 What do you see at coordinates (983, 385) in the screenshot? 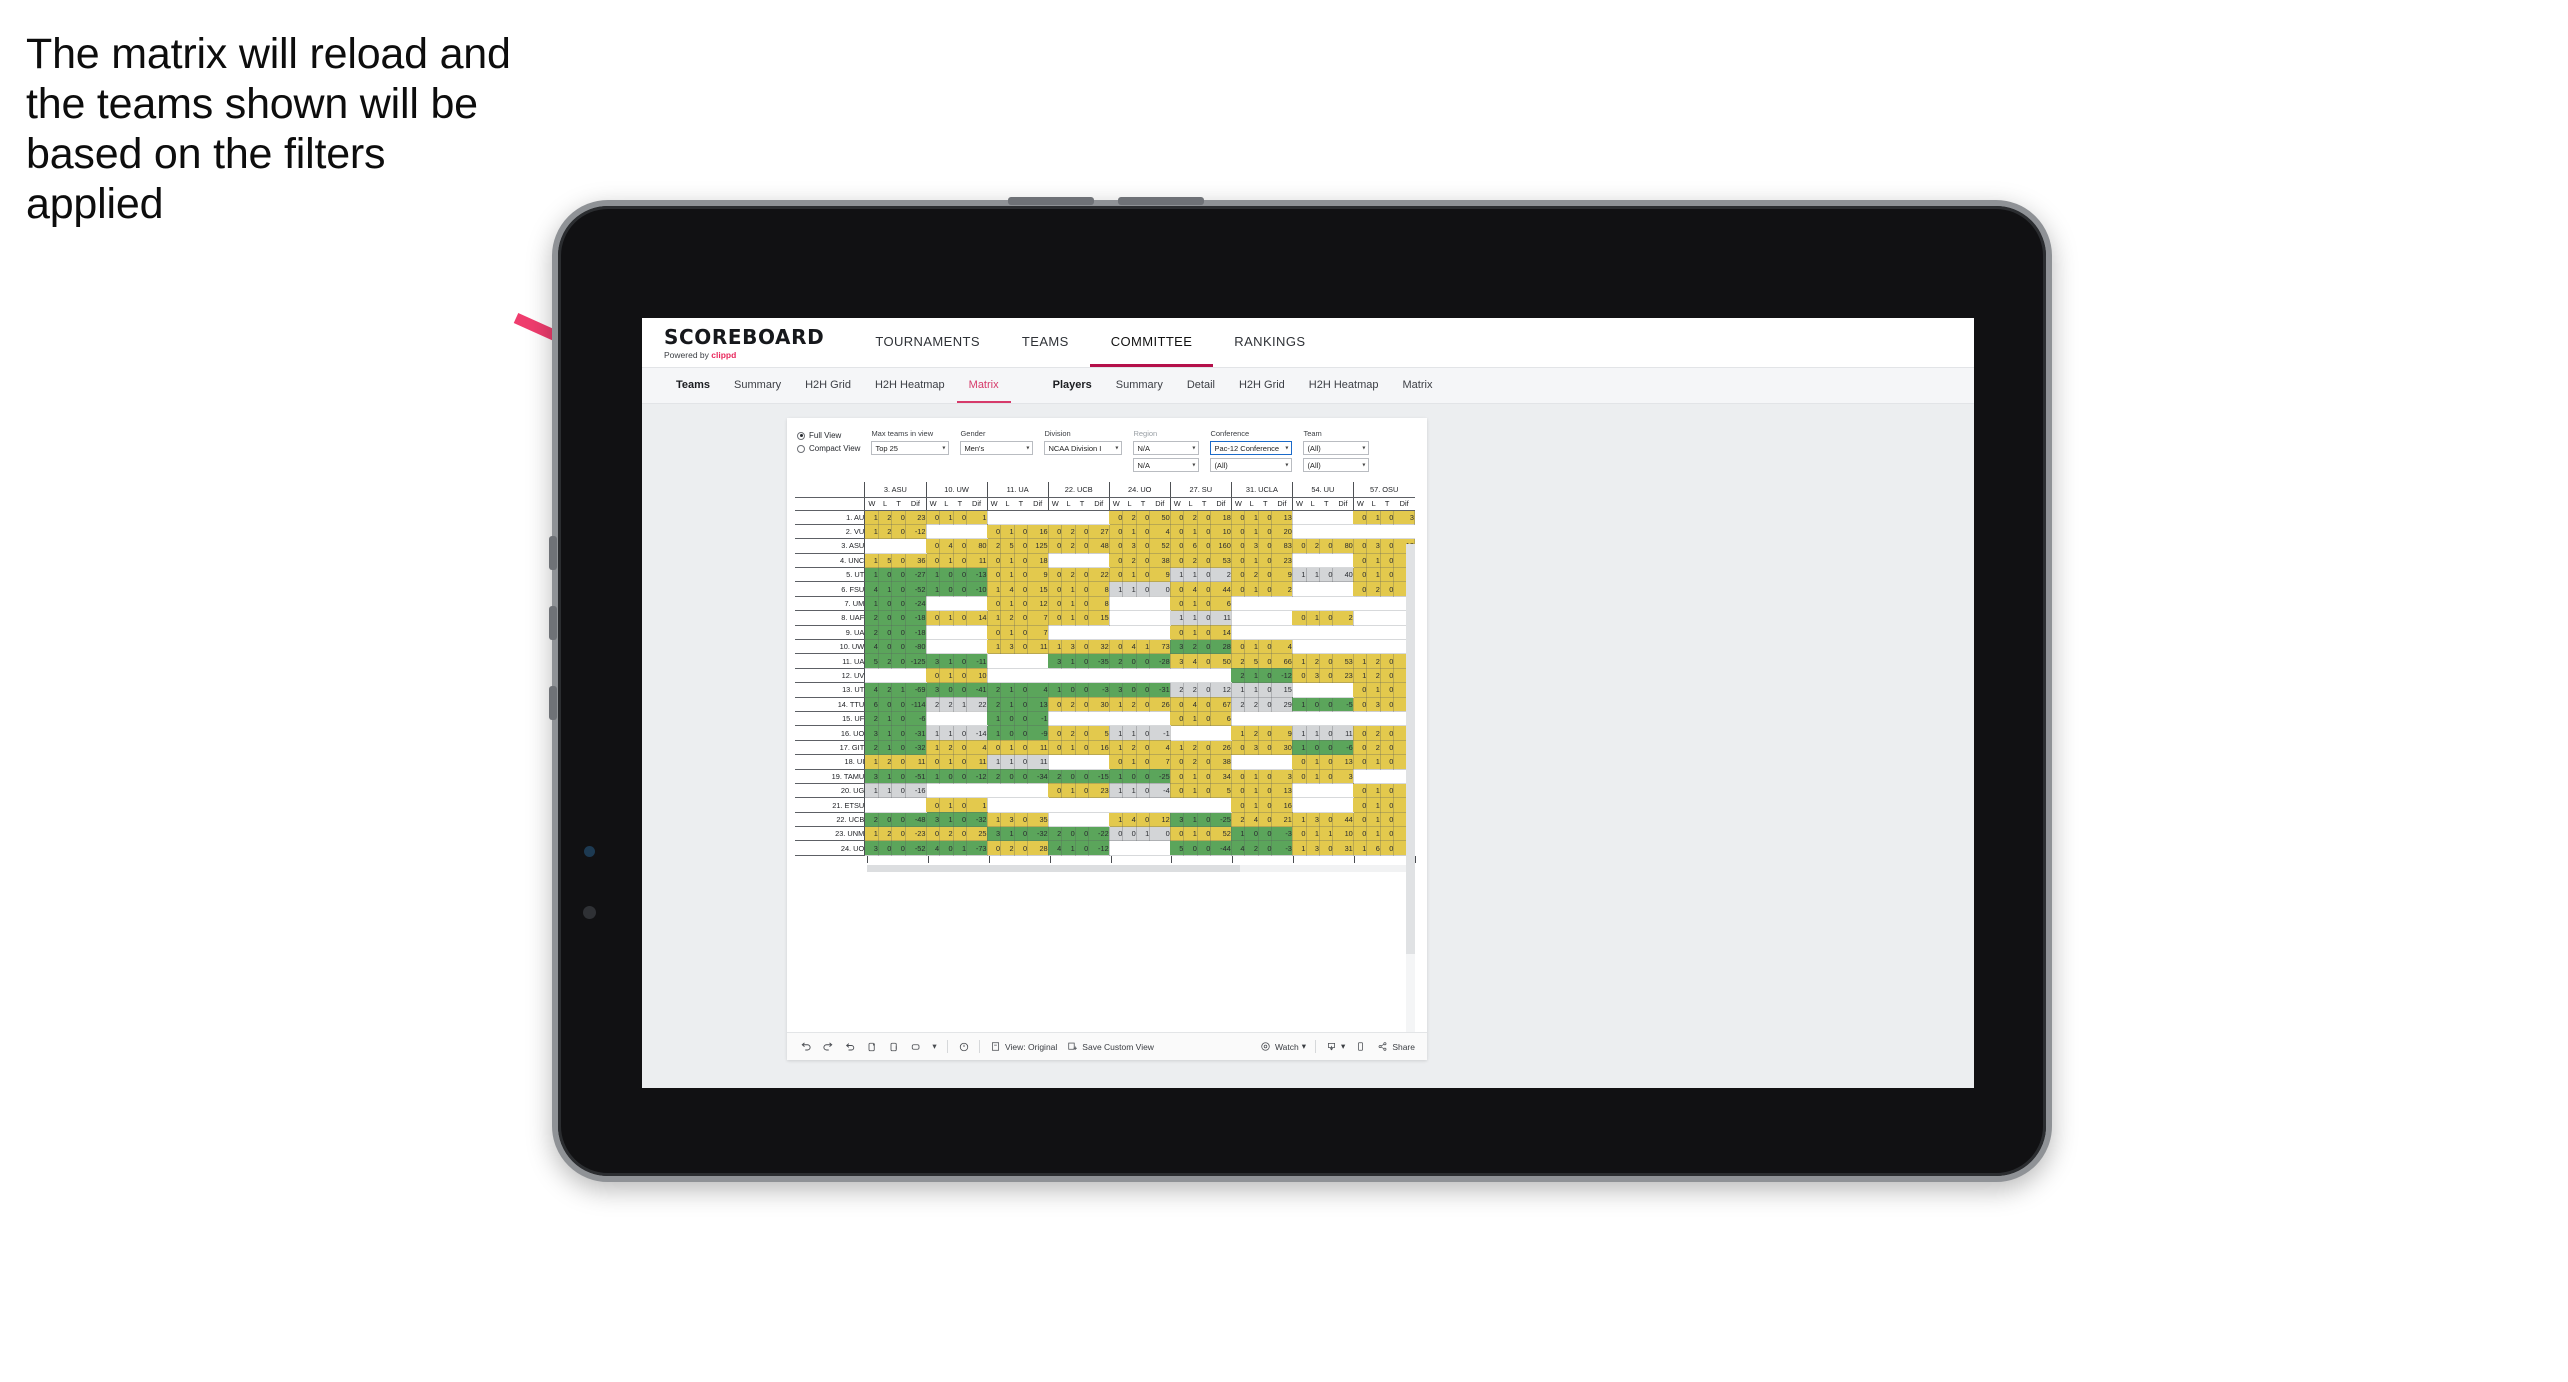
I see `subnav-teams-matrix: Matrix` at bounding box center [983, 385].